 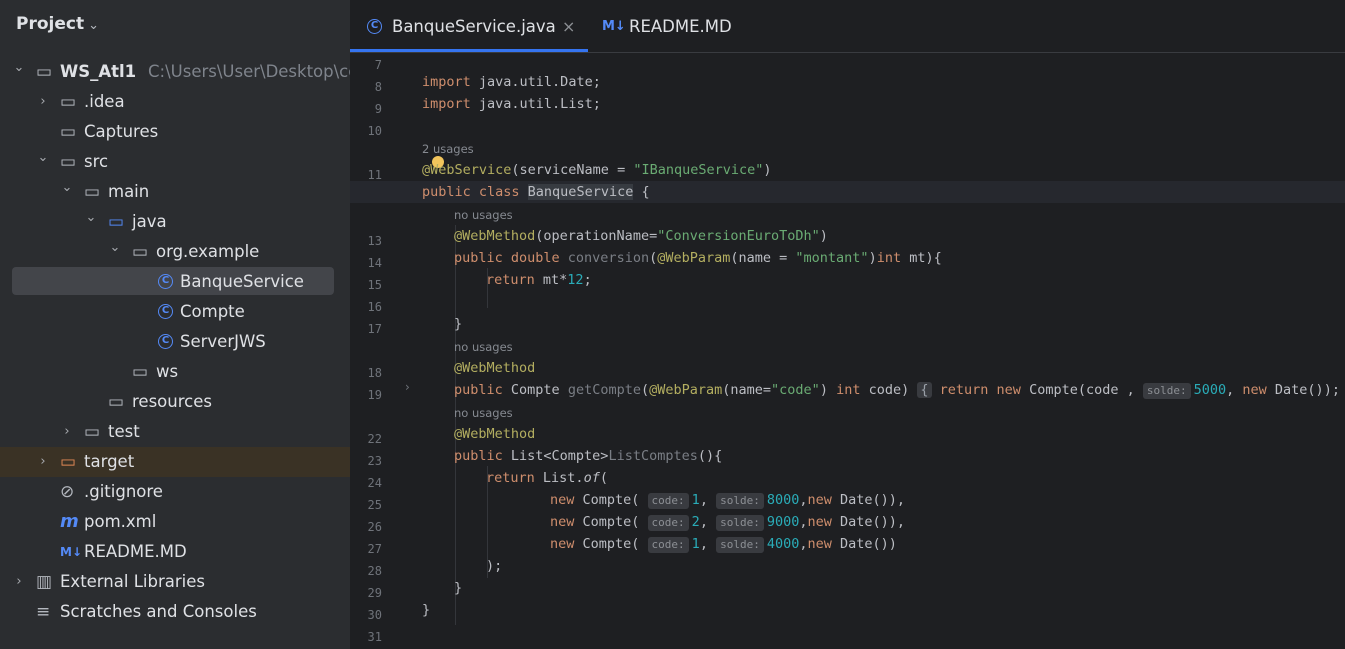 I want to click on tree-item-label: org.example, so click(x=208, y=251).